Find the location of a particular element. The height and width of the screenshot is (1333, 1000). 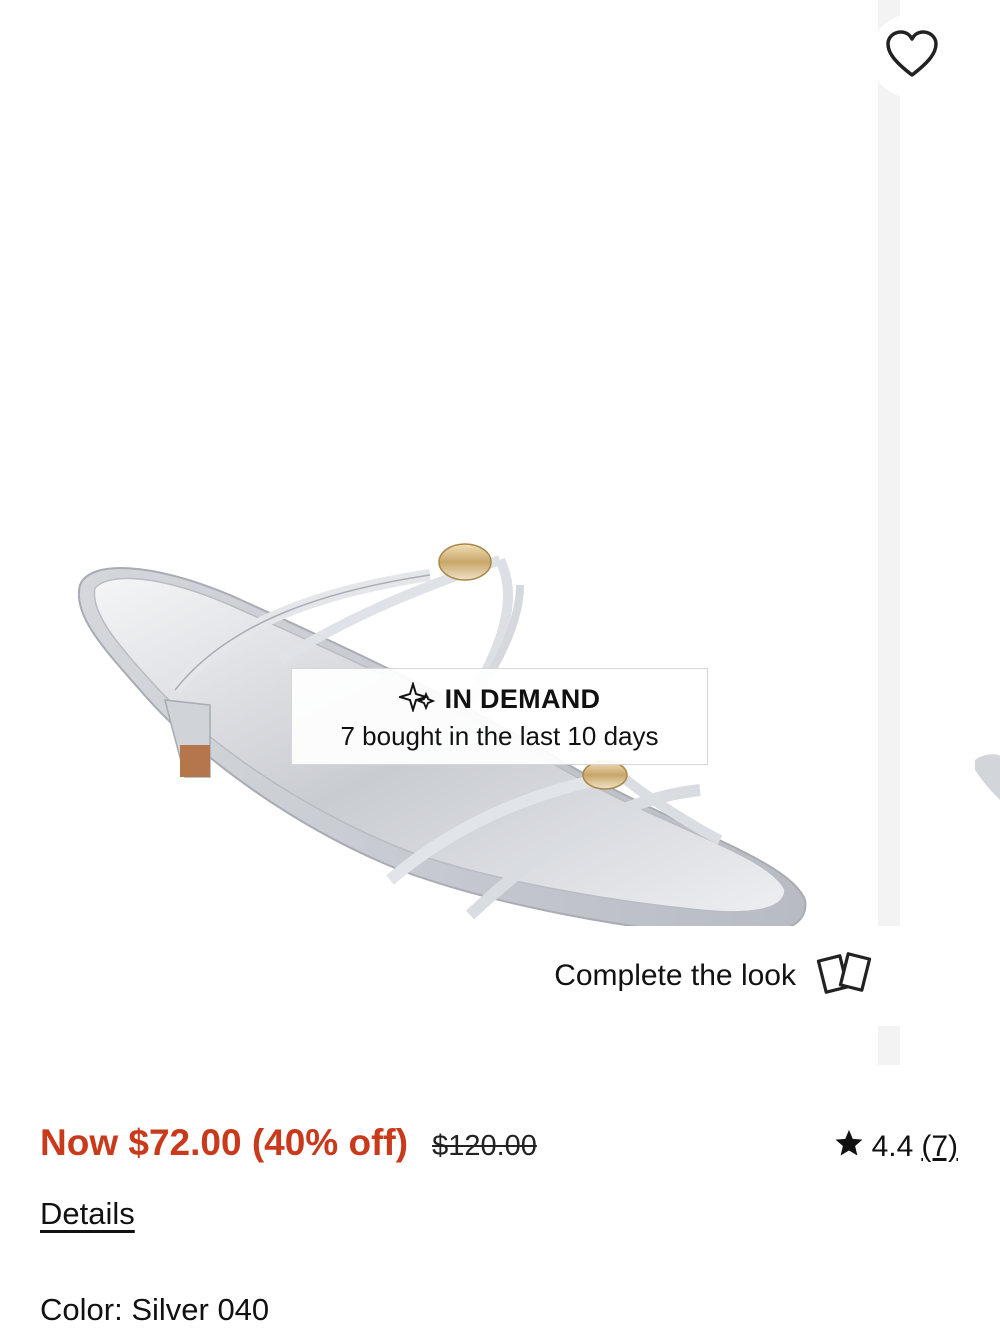

sparkle-icon is located at coordinates (416, 698).